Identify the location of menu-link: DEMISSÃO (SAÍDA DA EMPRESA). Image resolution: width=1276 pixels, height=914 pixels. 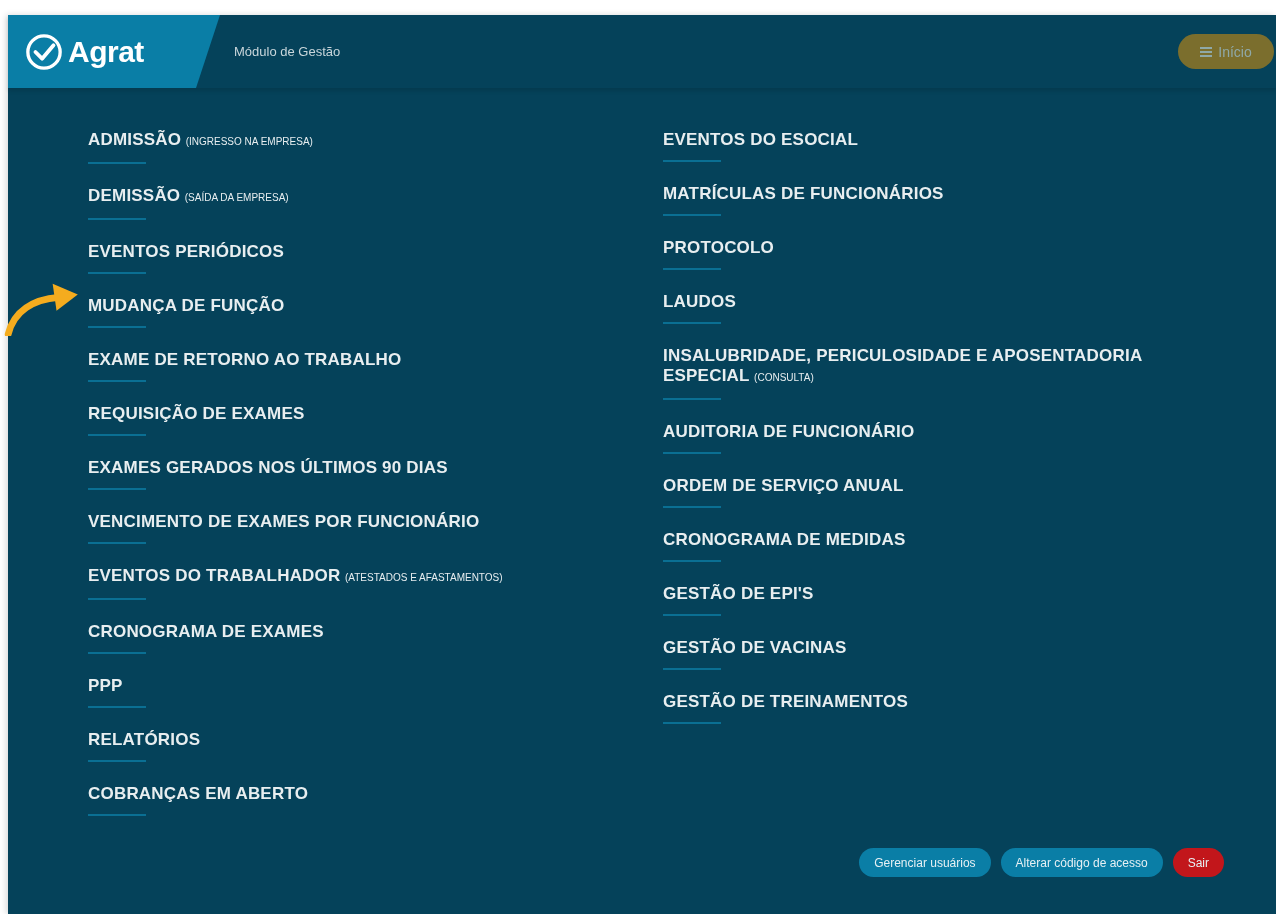
(353, 197).